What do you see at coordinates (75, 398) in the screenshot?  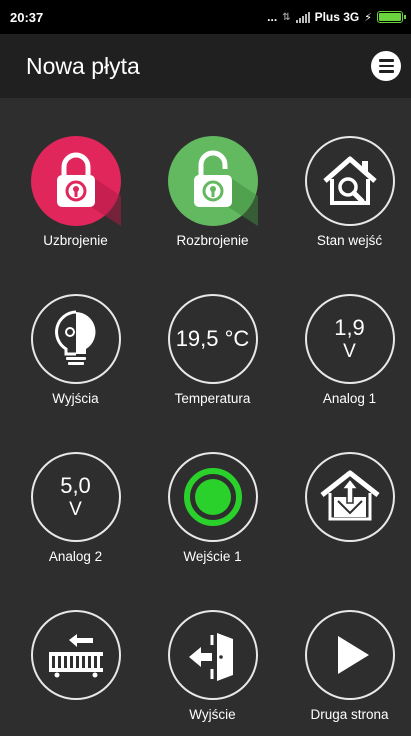 I see `tile-label: Wyjścia` at bounding box center [75, 398].